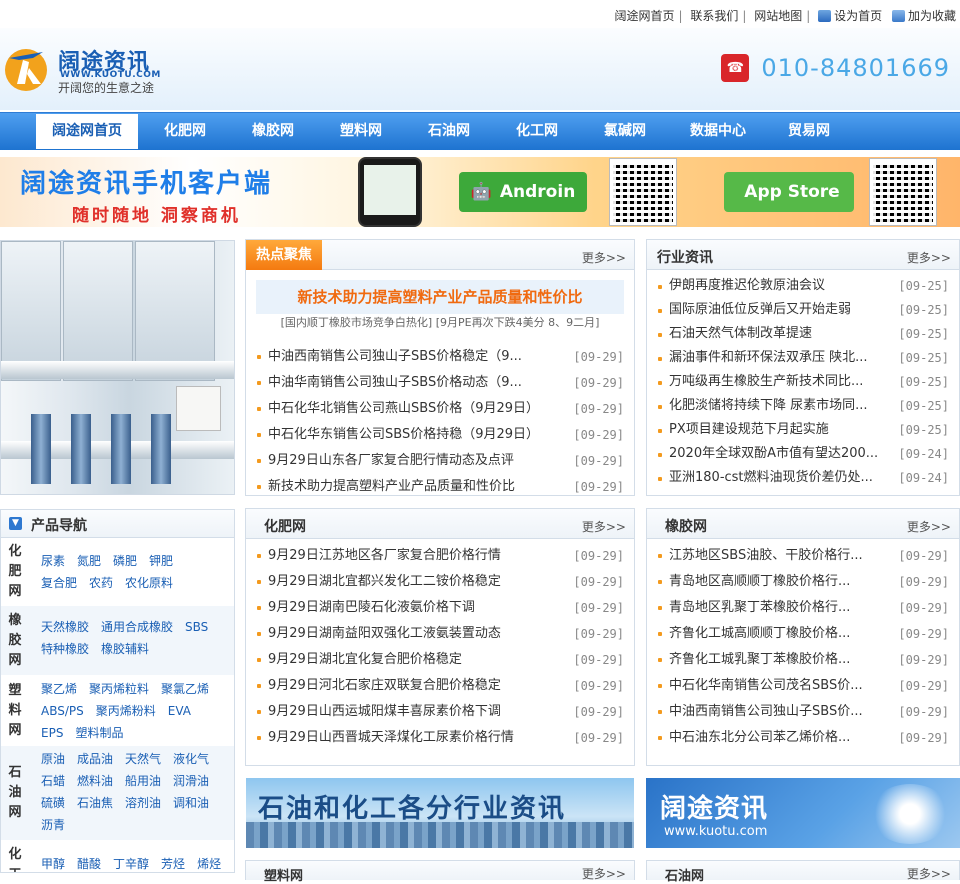 This screenshot has width=960, height=884. I want to click on product-link: 醋酸, so click(89, 862).